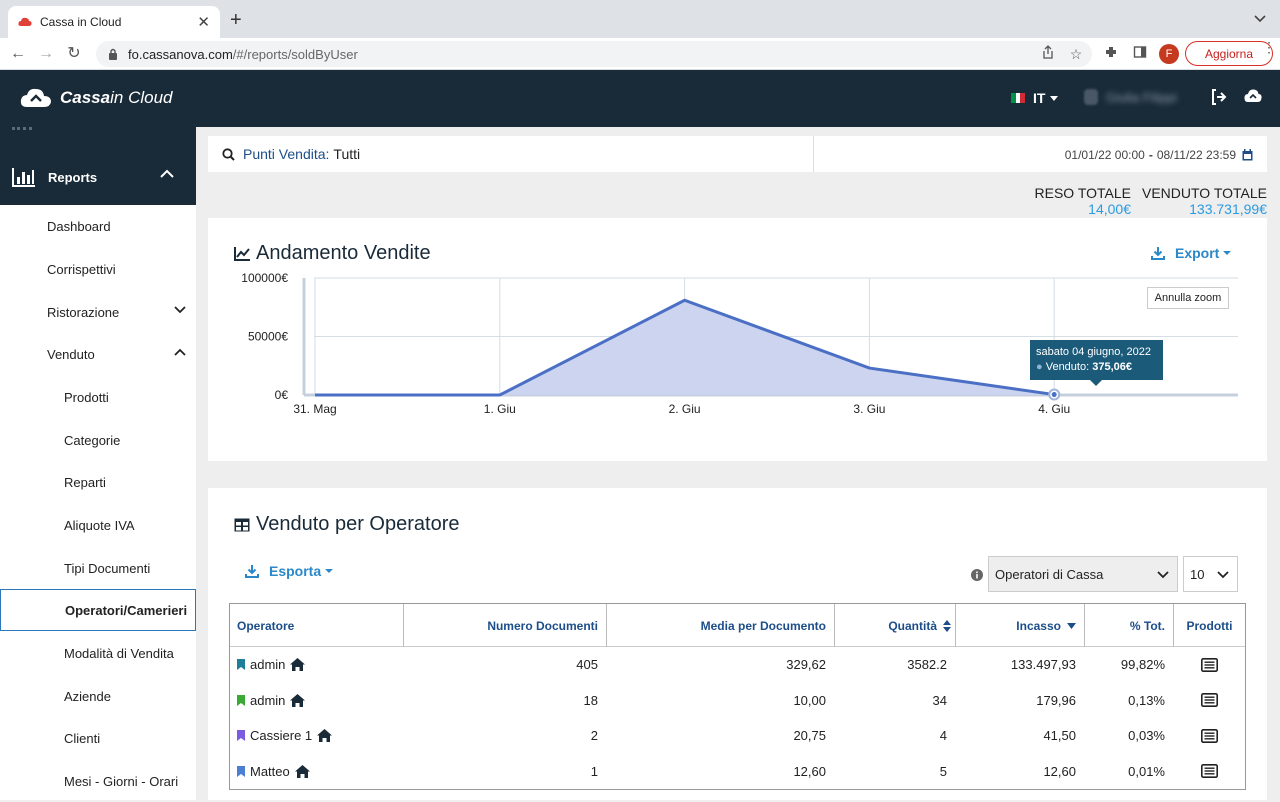 The height and width of the screenshot is (802, 1280). Describe the element at coordinates (1048, 54) in the screenshot. I see `share-icon` at that location.